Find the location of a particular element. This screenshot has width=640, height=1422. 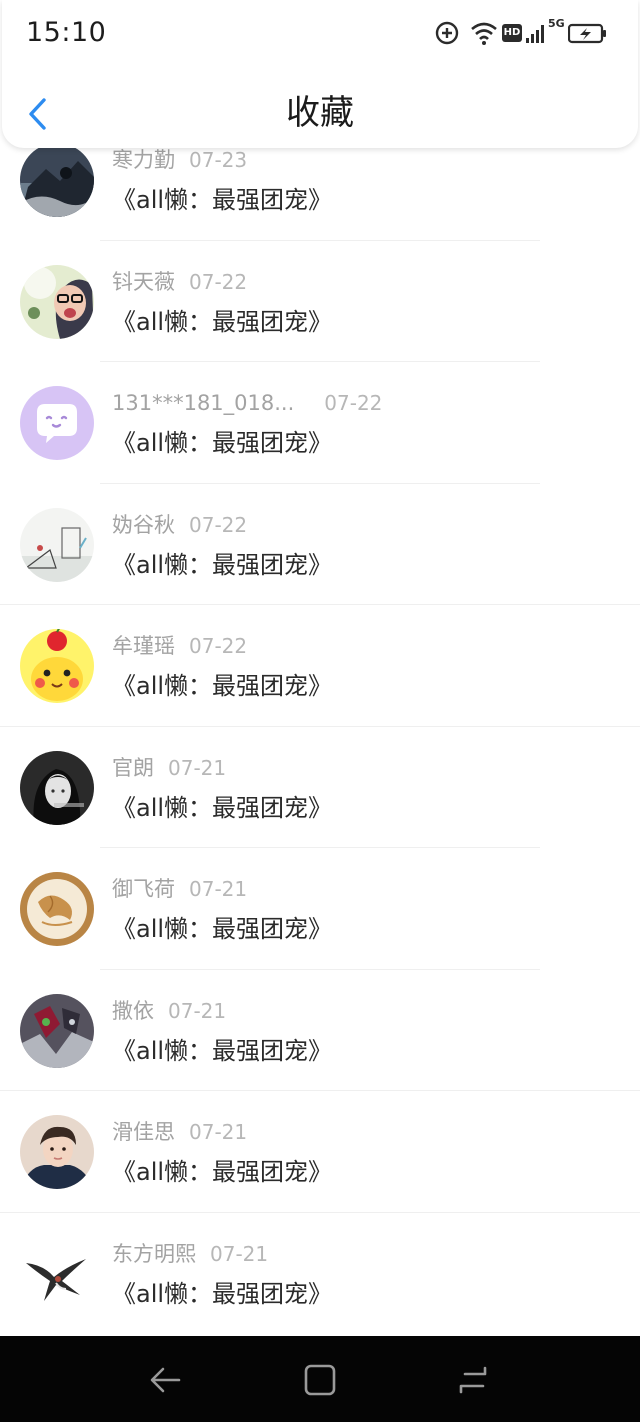

list-item: 御飞荷 07-21 《all懒：最强团宠》 is located at coordinates (320, 909).